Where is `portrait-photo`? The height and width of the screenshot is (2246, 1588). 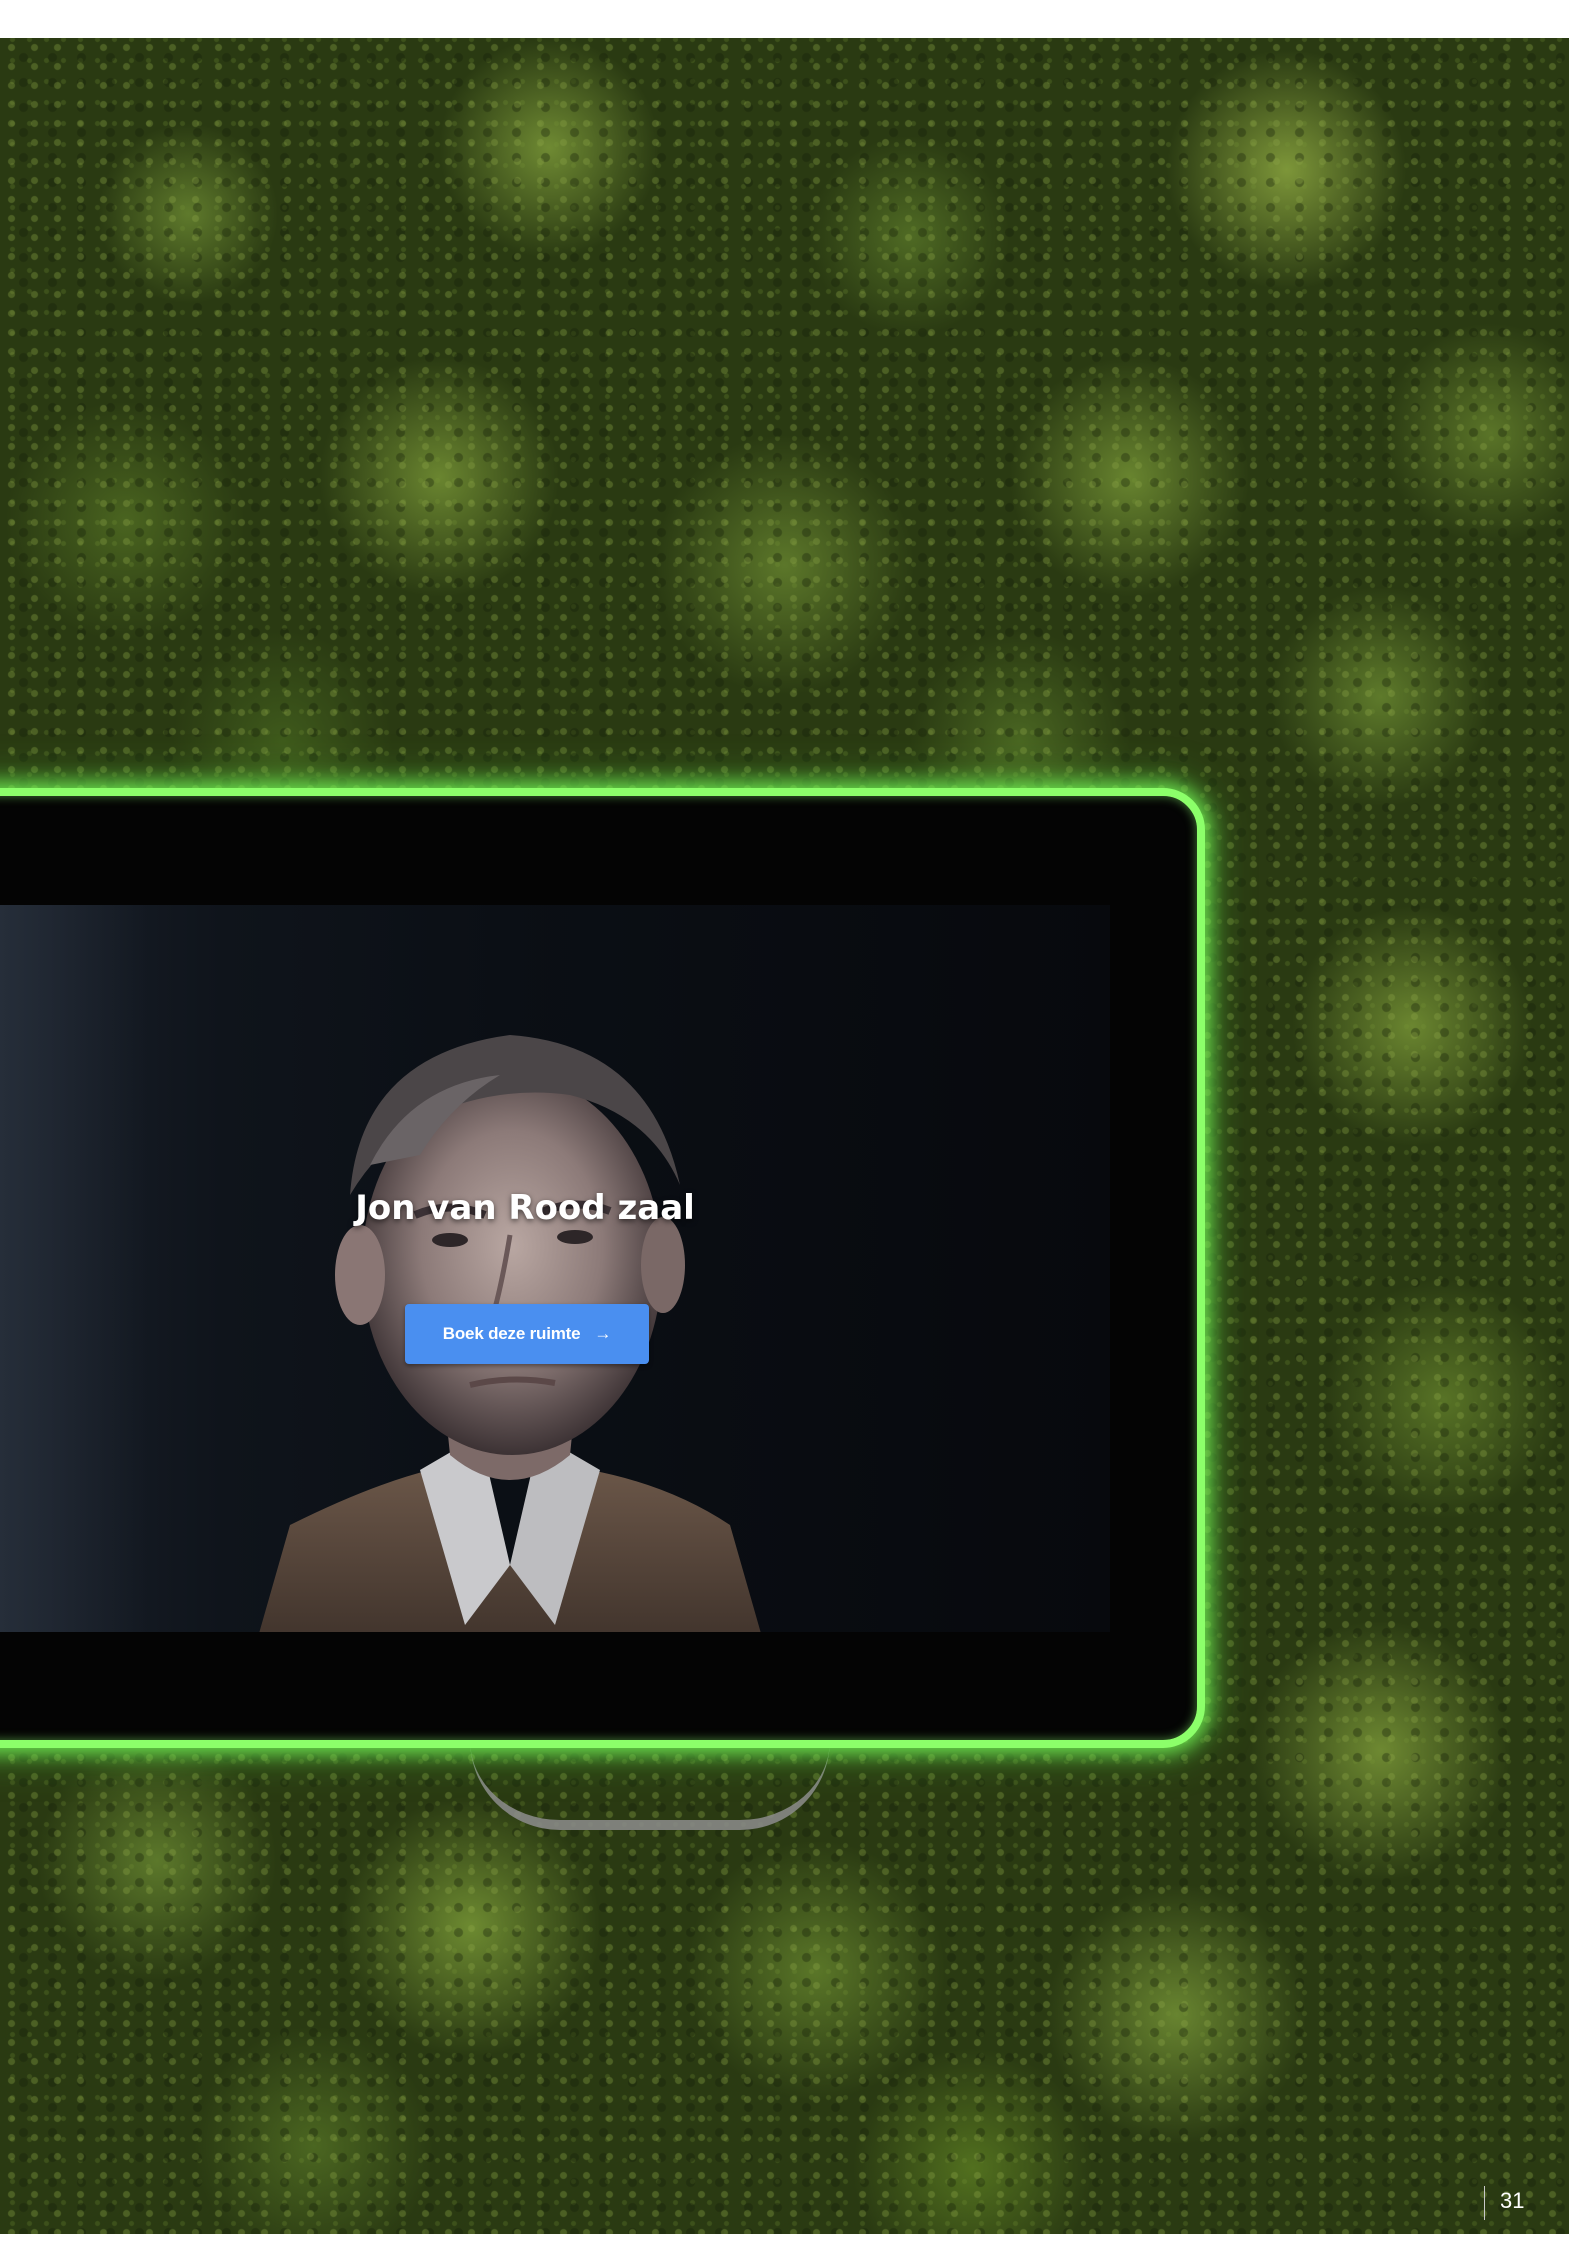 portrait-photo is located at coordinates (510, 1333).